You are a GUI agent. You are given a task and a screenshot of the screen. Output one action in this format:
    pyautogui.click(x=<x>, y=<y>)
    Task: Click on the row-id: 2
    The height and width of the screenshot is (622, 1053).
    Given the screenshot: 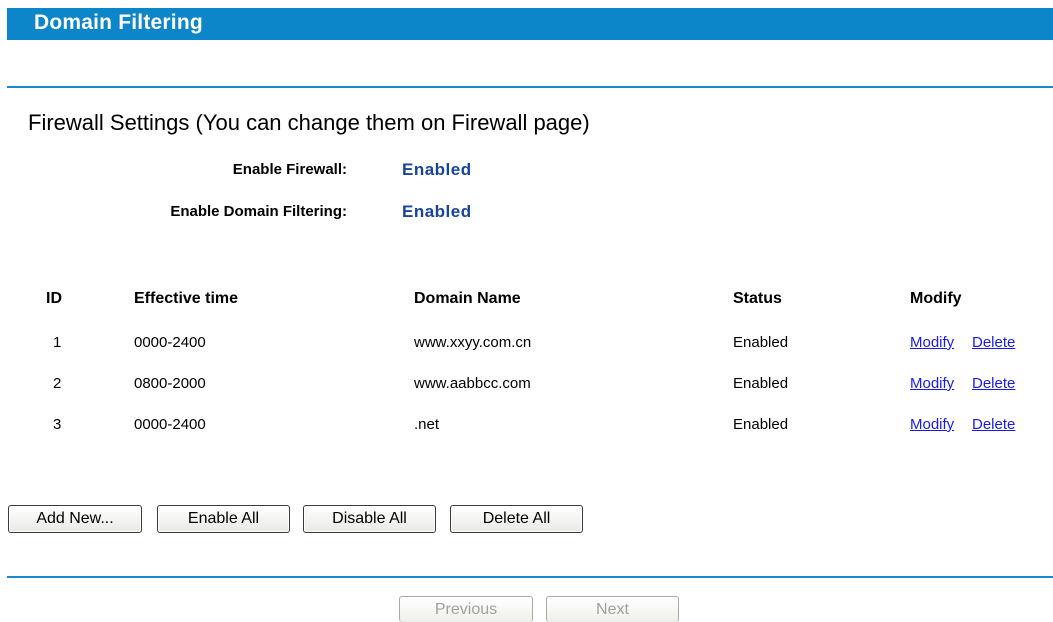 What is the action you would take?
    pyautogui.click(x=57, y=383)
    